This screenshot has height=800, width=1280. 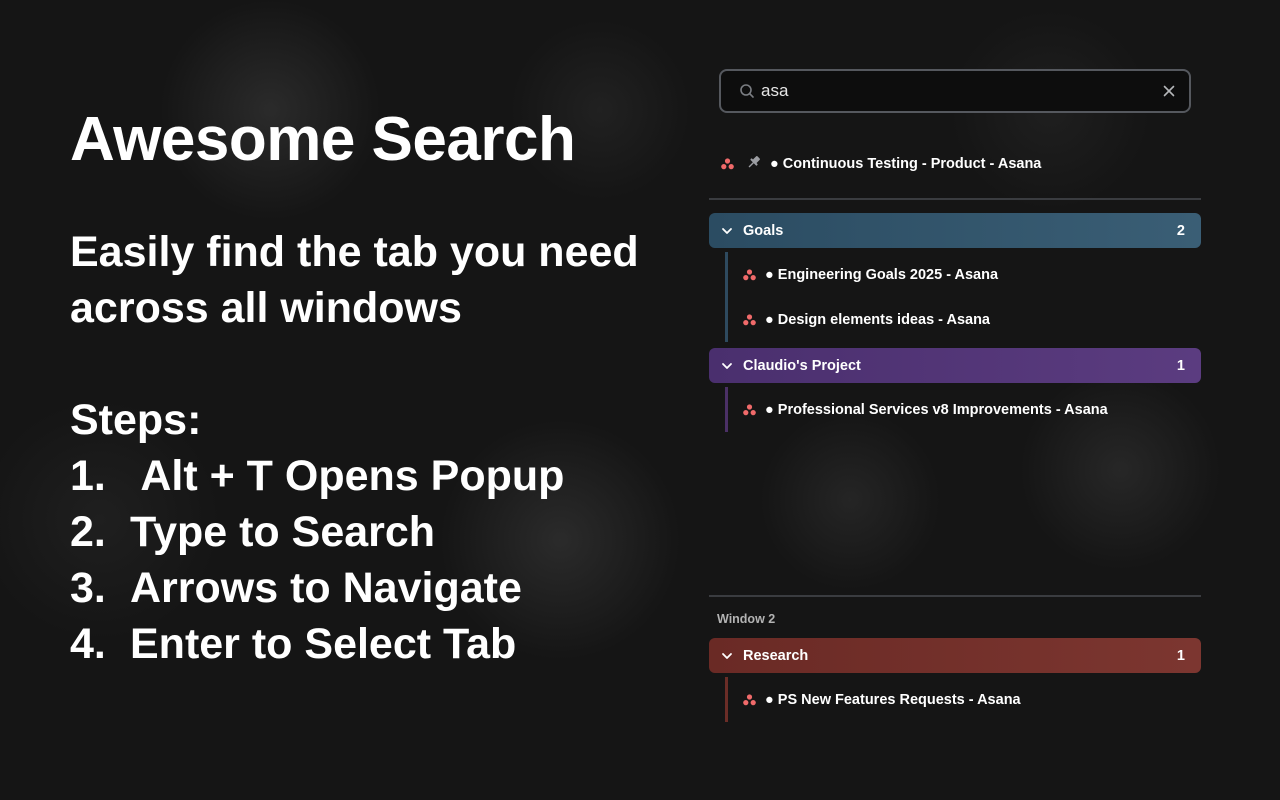 What do you see at coordinates (88, 532) in the screenshot?
I see `step-number: 2.` at bounding box center [88, 532].